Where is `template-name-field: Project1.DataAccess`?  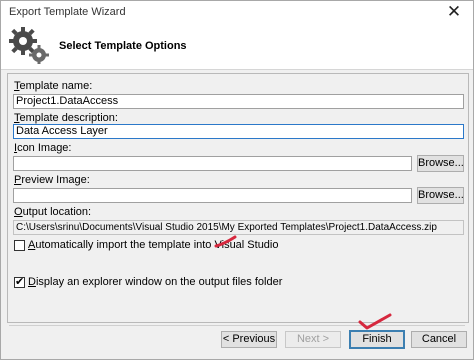
template-name-field: Project1.DataAccess is located at coordinates (238, 101).